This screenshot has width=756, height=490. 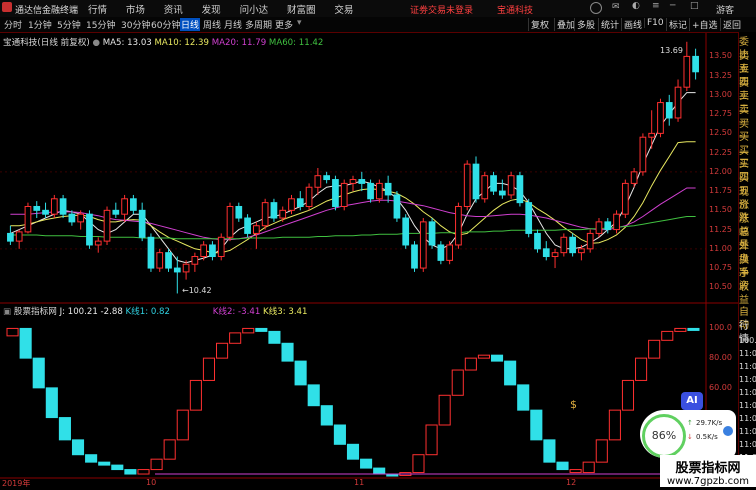 I want to click on menu-trade: 交易, so click(x=343, y=10).